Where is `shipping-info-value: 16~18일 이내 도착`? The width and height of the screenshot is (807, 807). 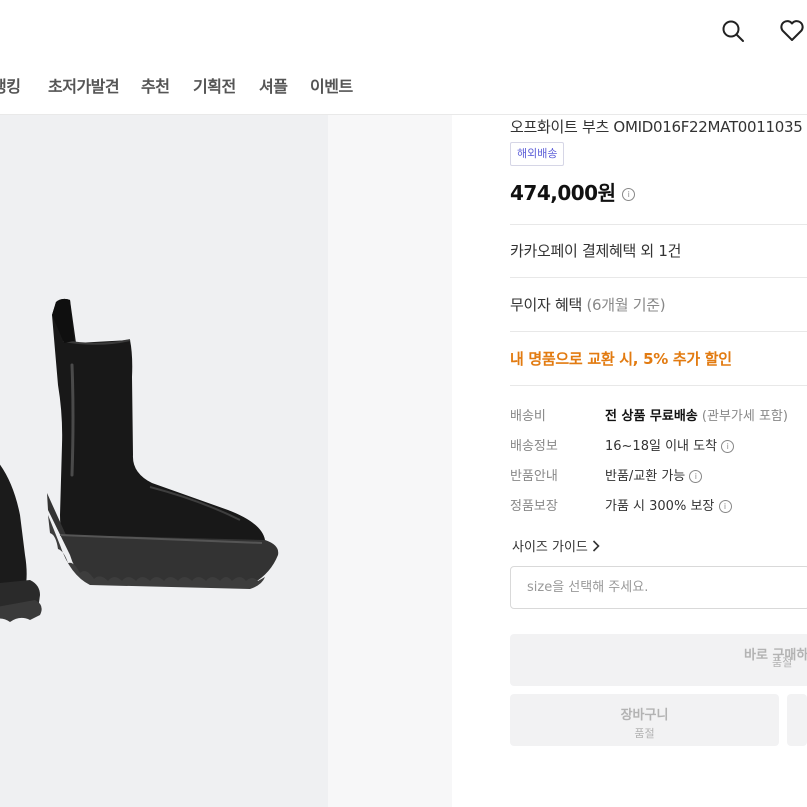
shipping-info-value: 16~18일 이내 도착 is located at coordinates (661, 446).